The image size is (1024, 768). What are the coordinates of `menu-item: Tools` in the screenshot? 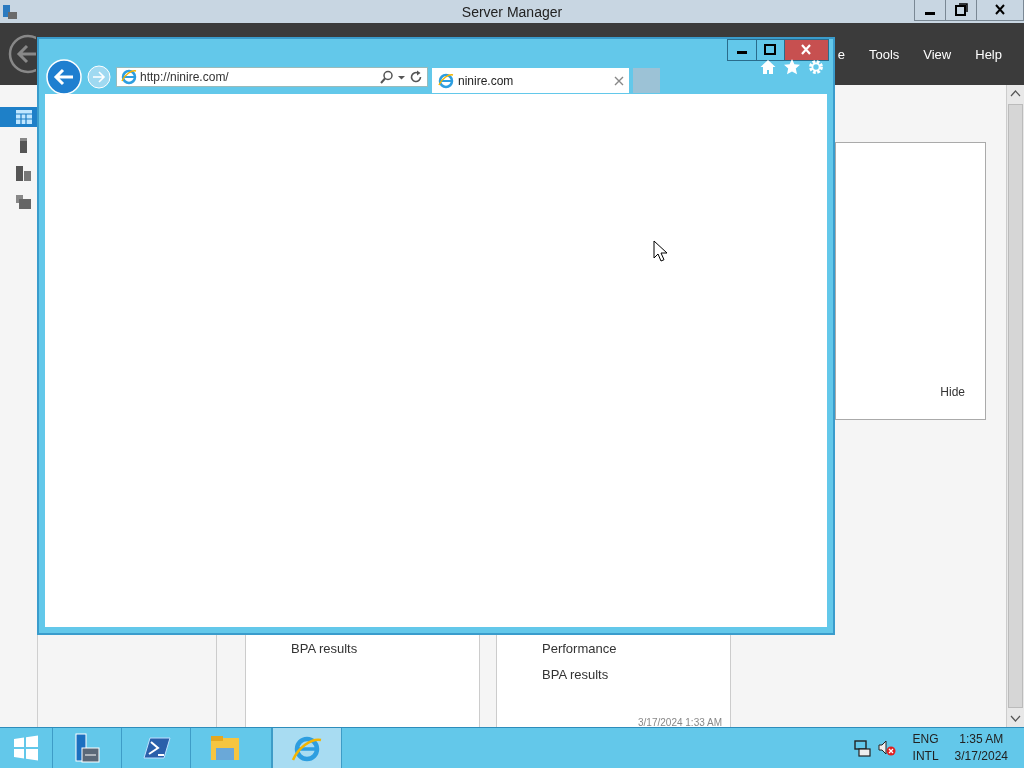 It's located at (884, 54).